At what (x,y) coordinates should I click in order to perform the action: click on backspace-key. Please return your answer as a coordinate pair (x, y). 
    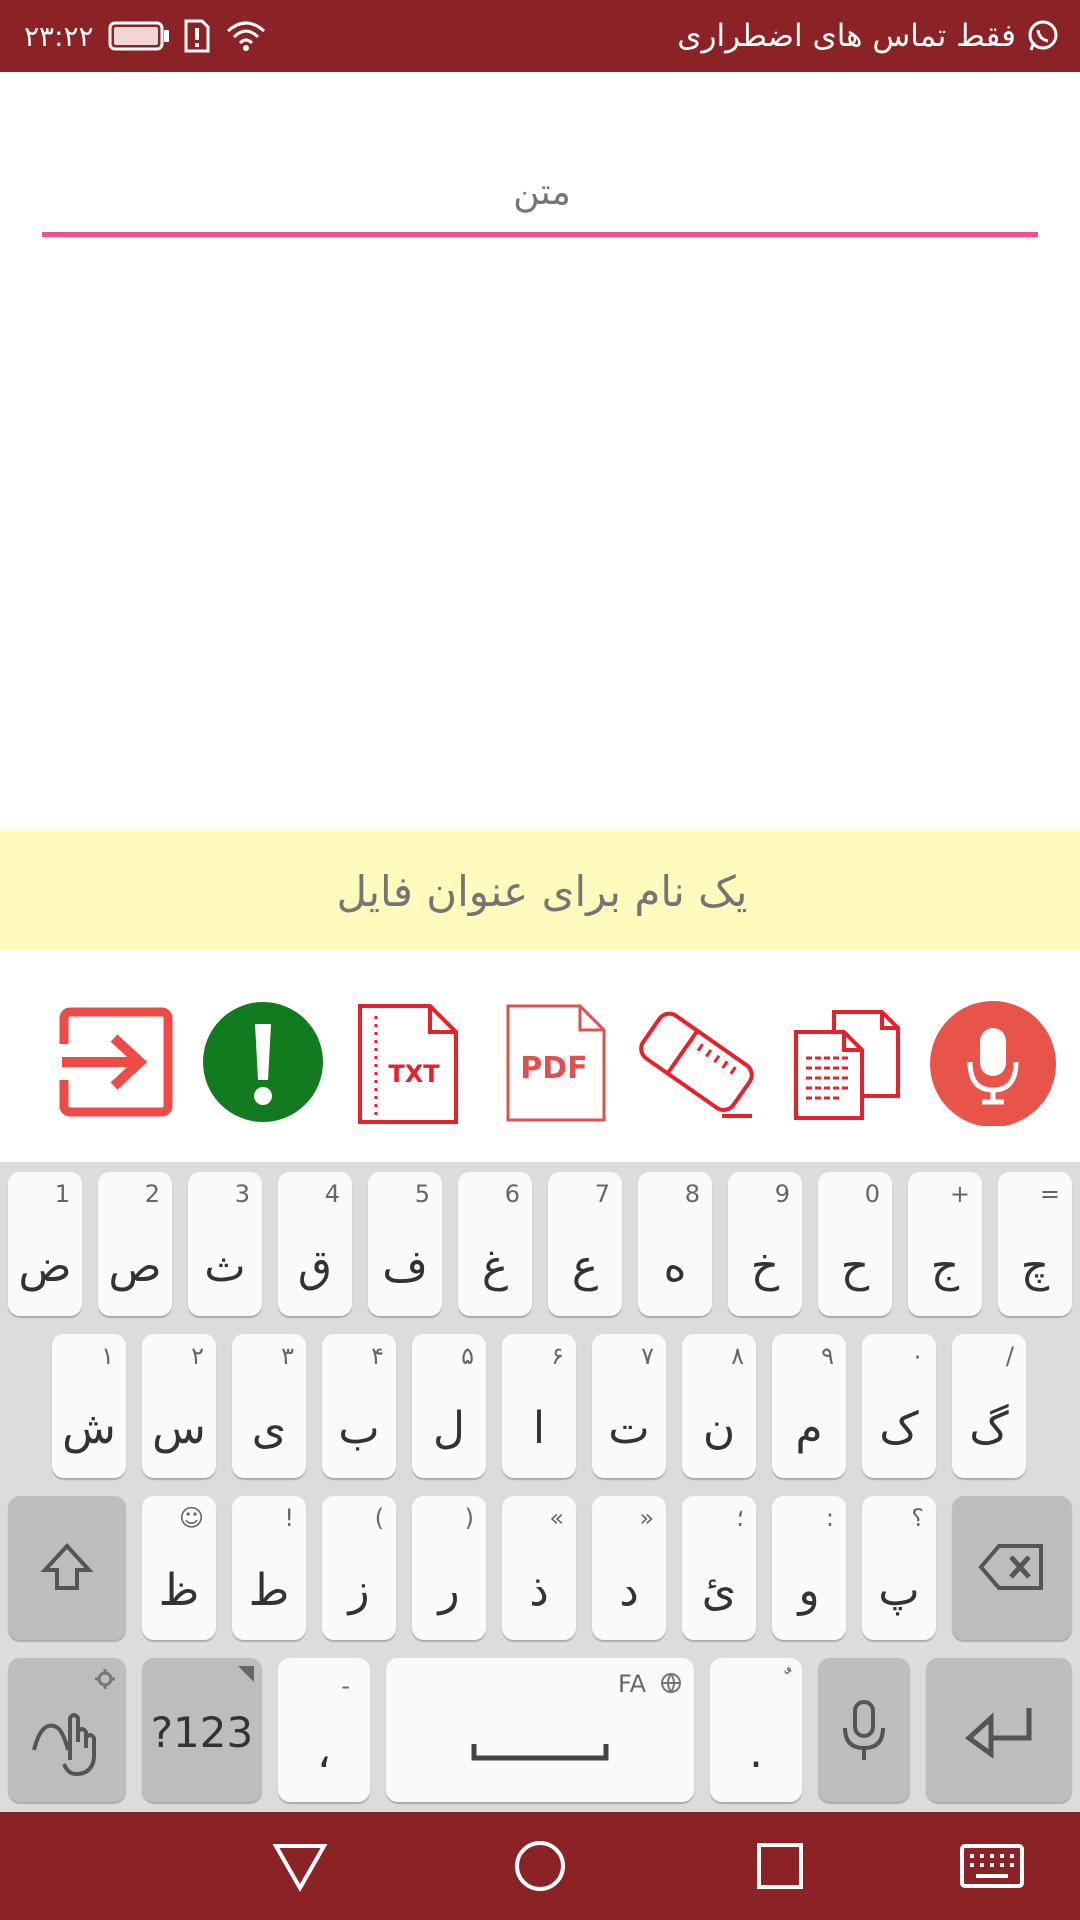
    Looking at the image, I should click on (1012, 1568).